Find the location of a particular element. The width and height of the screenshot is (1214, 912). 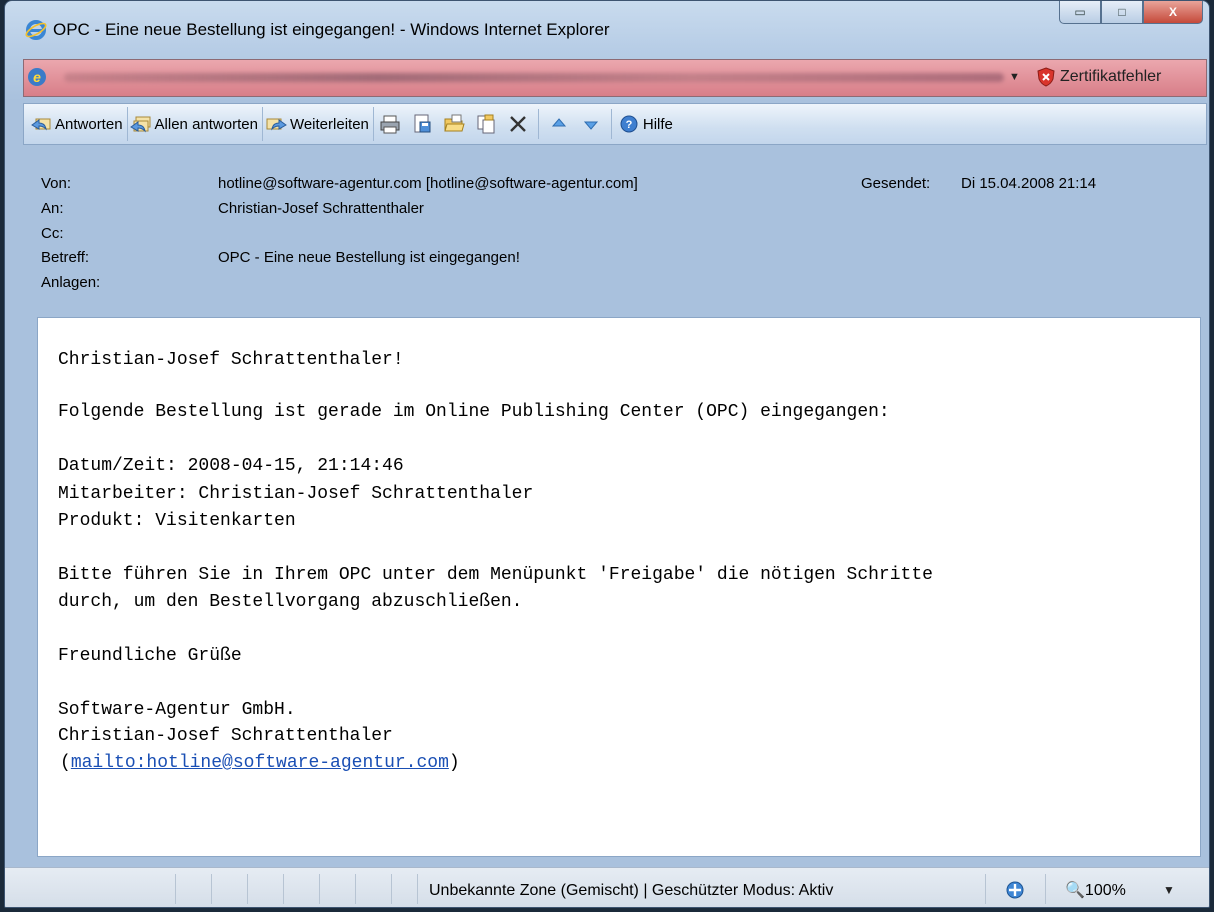

closing-line: Freundliche Grüße is located at coordinates (150, 656).